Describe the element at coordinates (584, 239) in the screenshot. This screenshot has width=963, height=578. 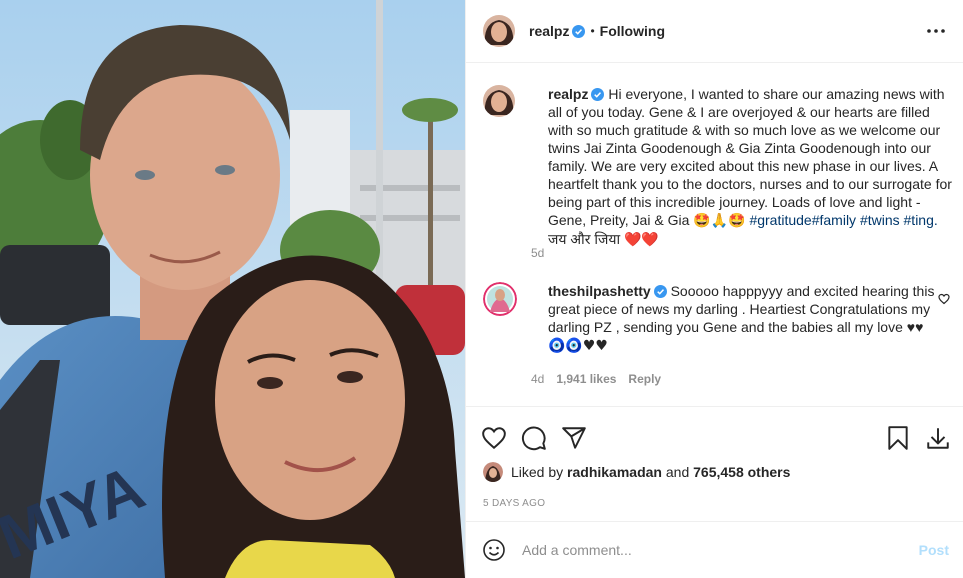
I see `caption-hindi: जय और जिया` at that location.